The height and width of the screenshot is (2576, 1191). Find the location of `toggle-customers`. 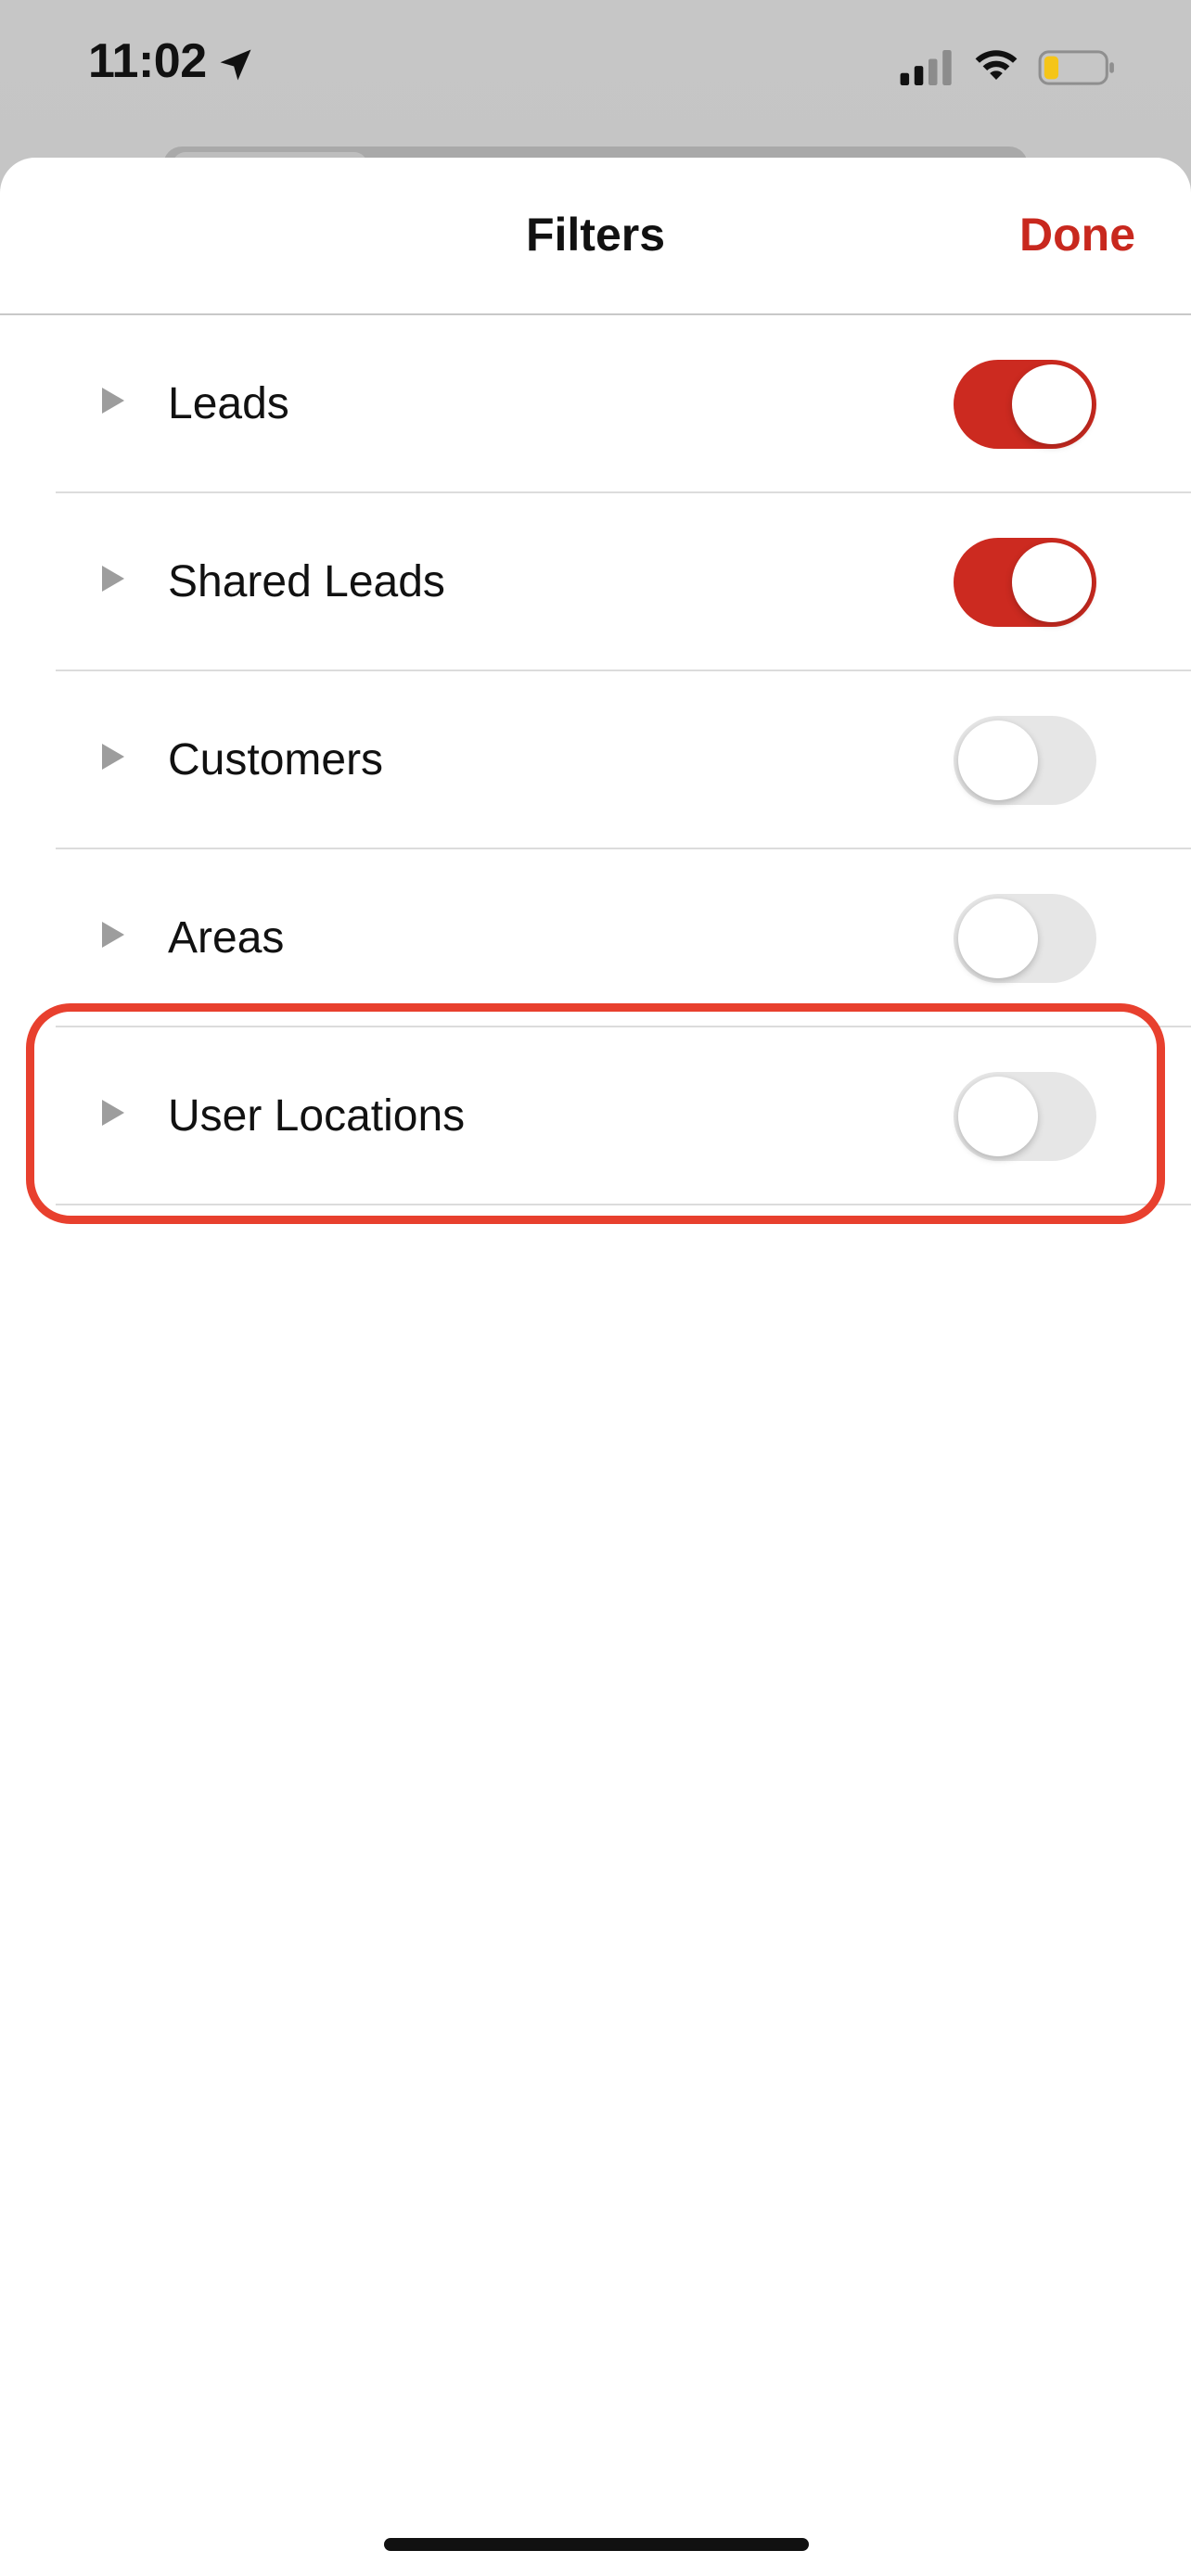

toggle-customers is located at coordinates (1025, 760).